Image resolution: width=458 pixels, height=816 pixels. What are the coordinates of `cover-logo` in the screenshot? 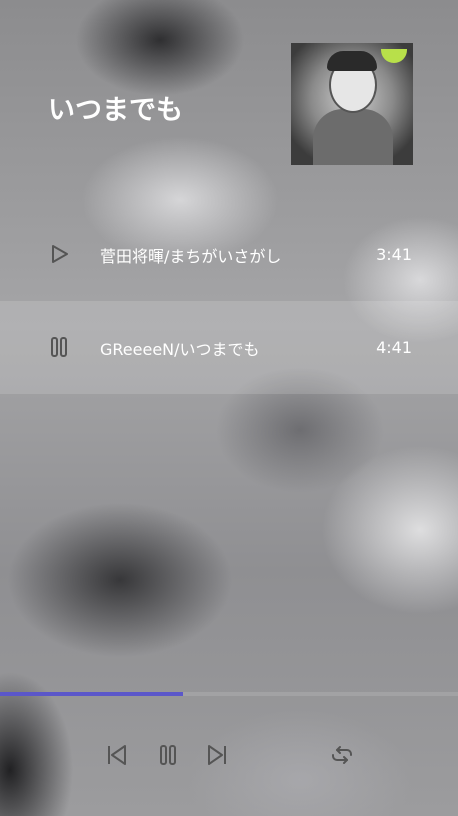 It's located at (394, 56).